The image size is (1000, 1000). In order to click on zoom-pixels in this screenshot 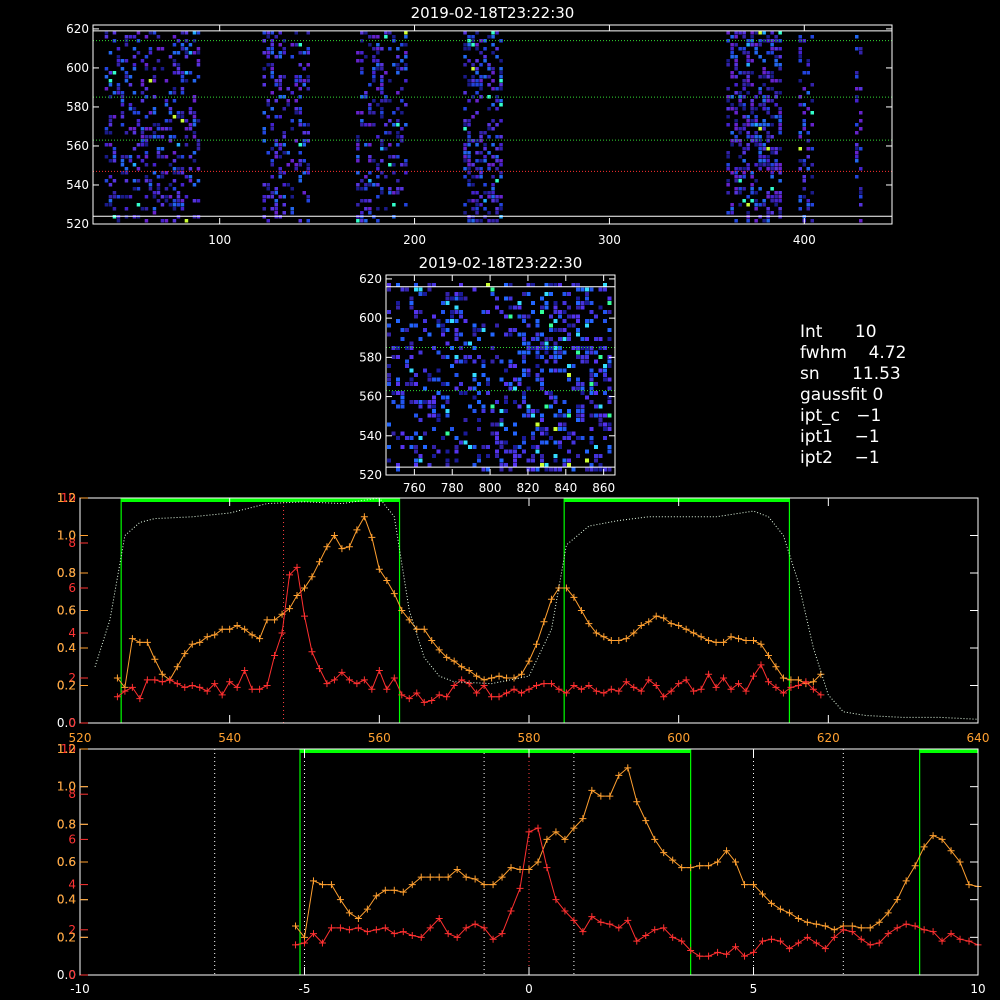, I will do `click(499, 377)`.